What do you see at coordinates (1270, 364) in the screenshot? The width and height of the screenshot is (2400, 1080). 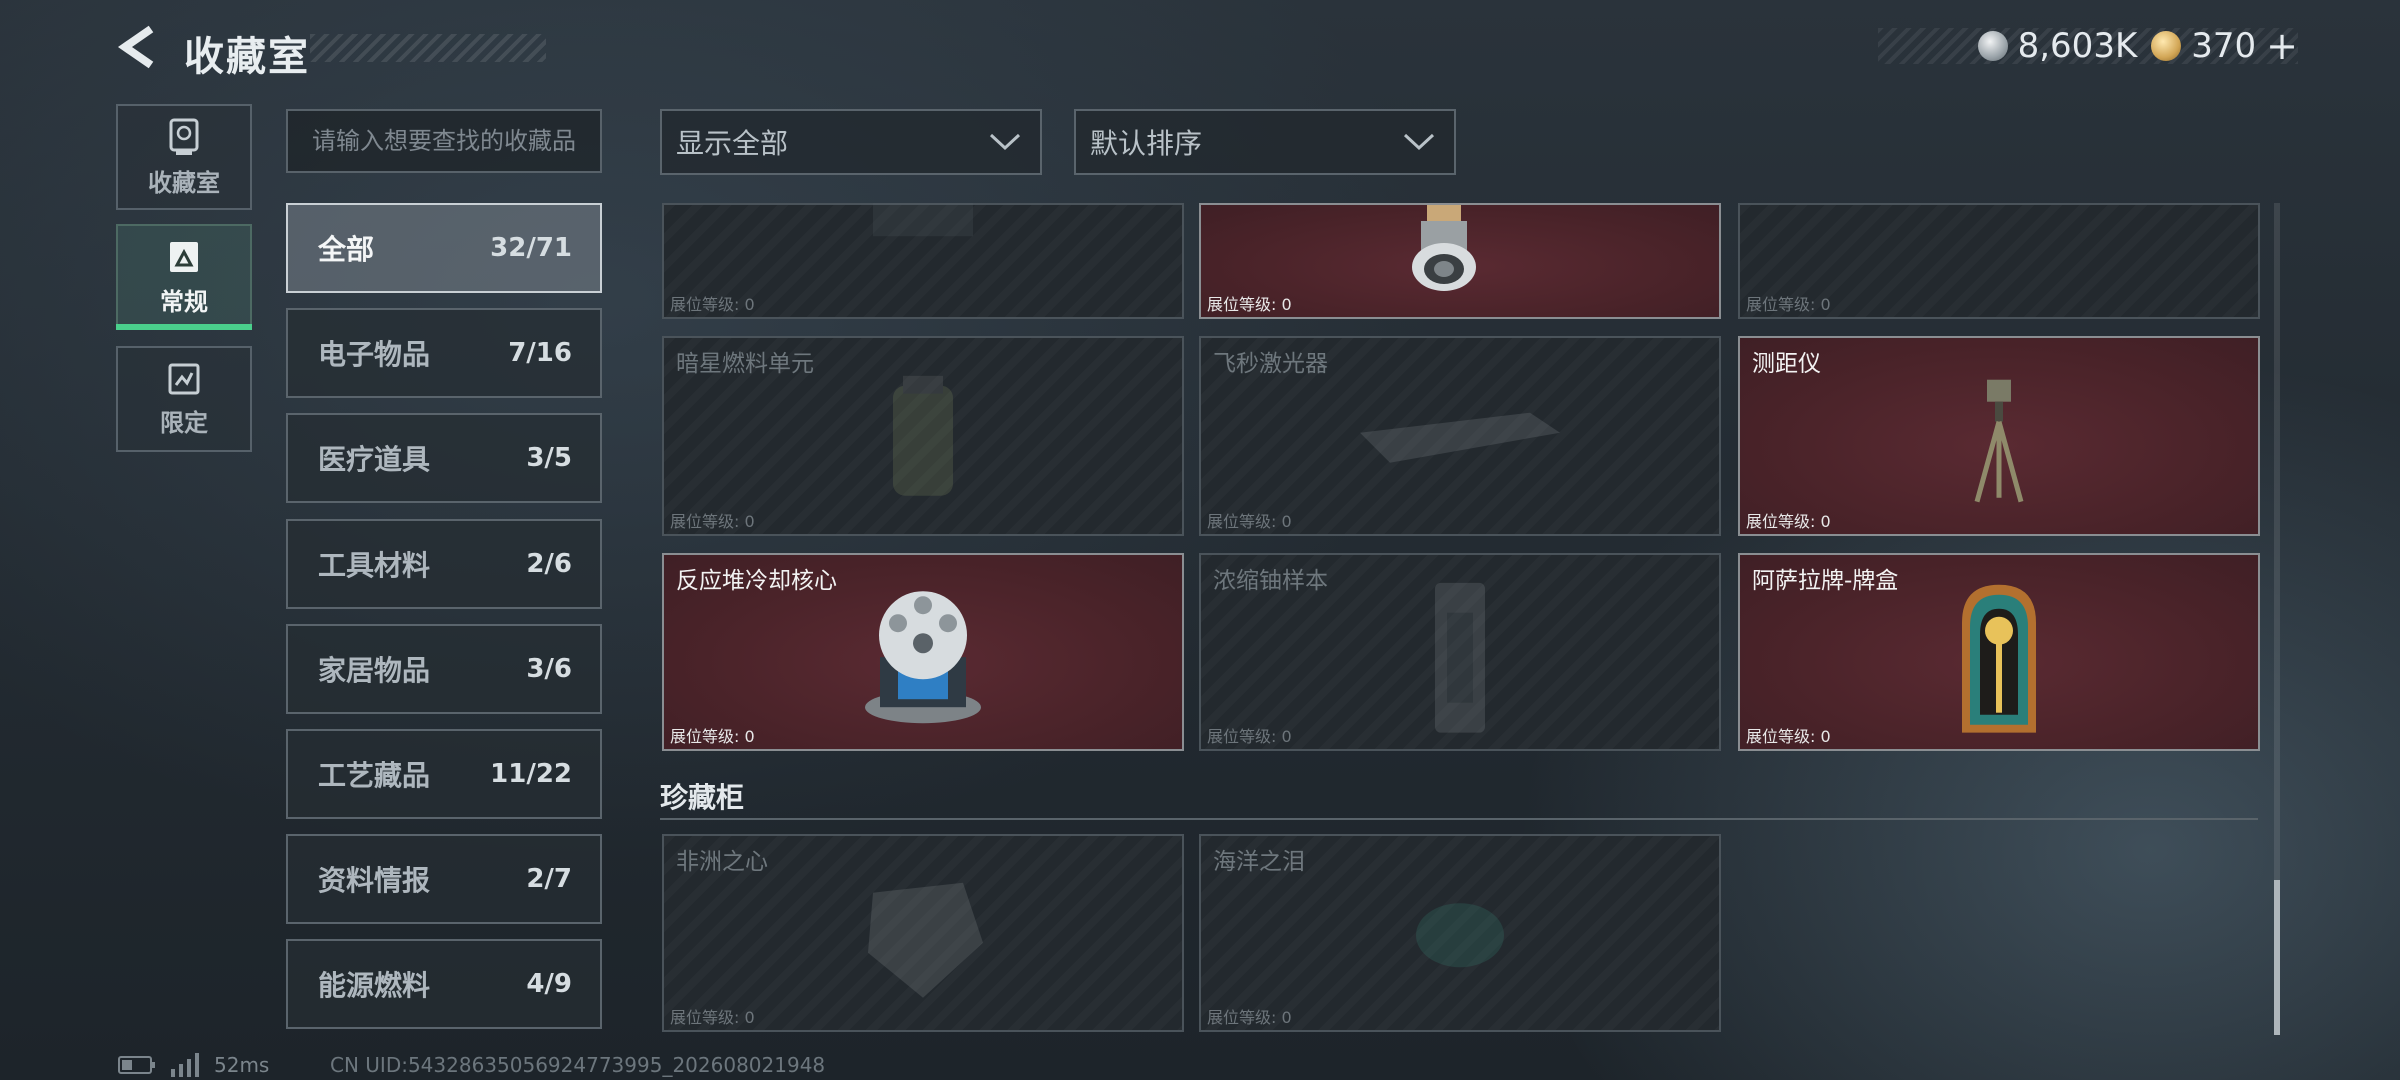 I see `item-name: 飞秒激光器` at bounding box center [1270, 364].